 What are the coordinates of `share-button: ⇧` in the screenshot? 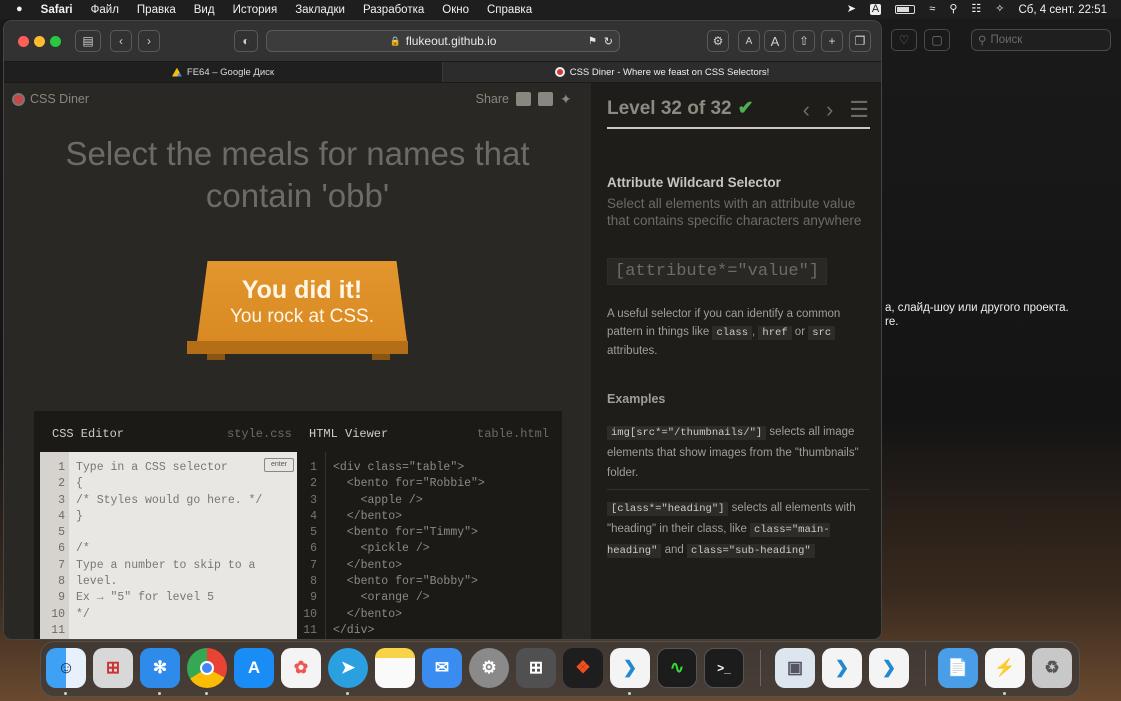 It's located at (804, 41).